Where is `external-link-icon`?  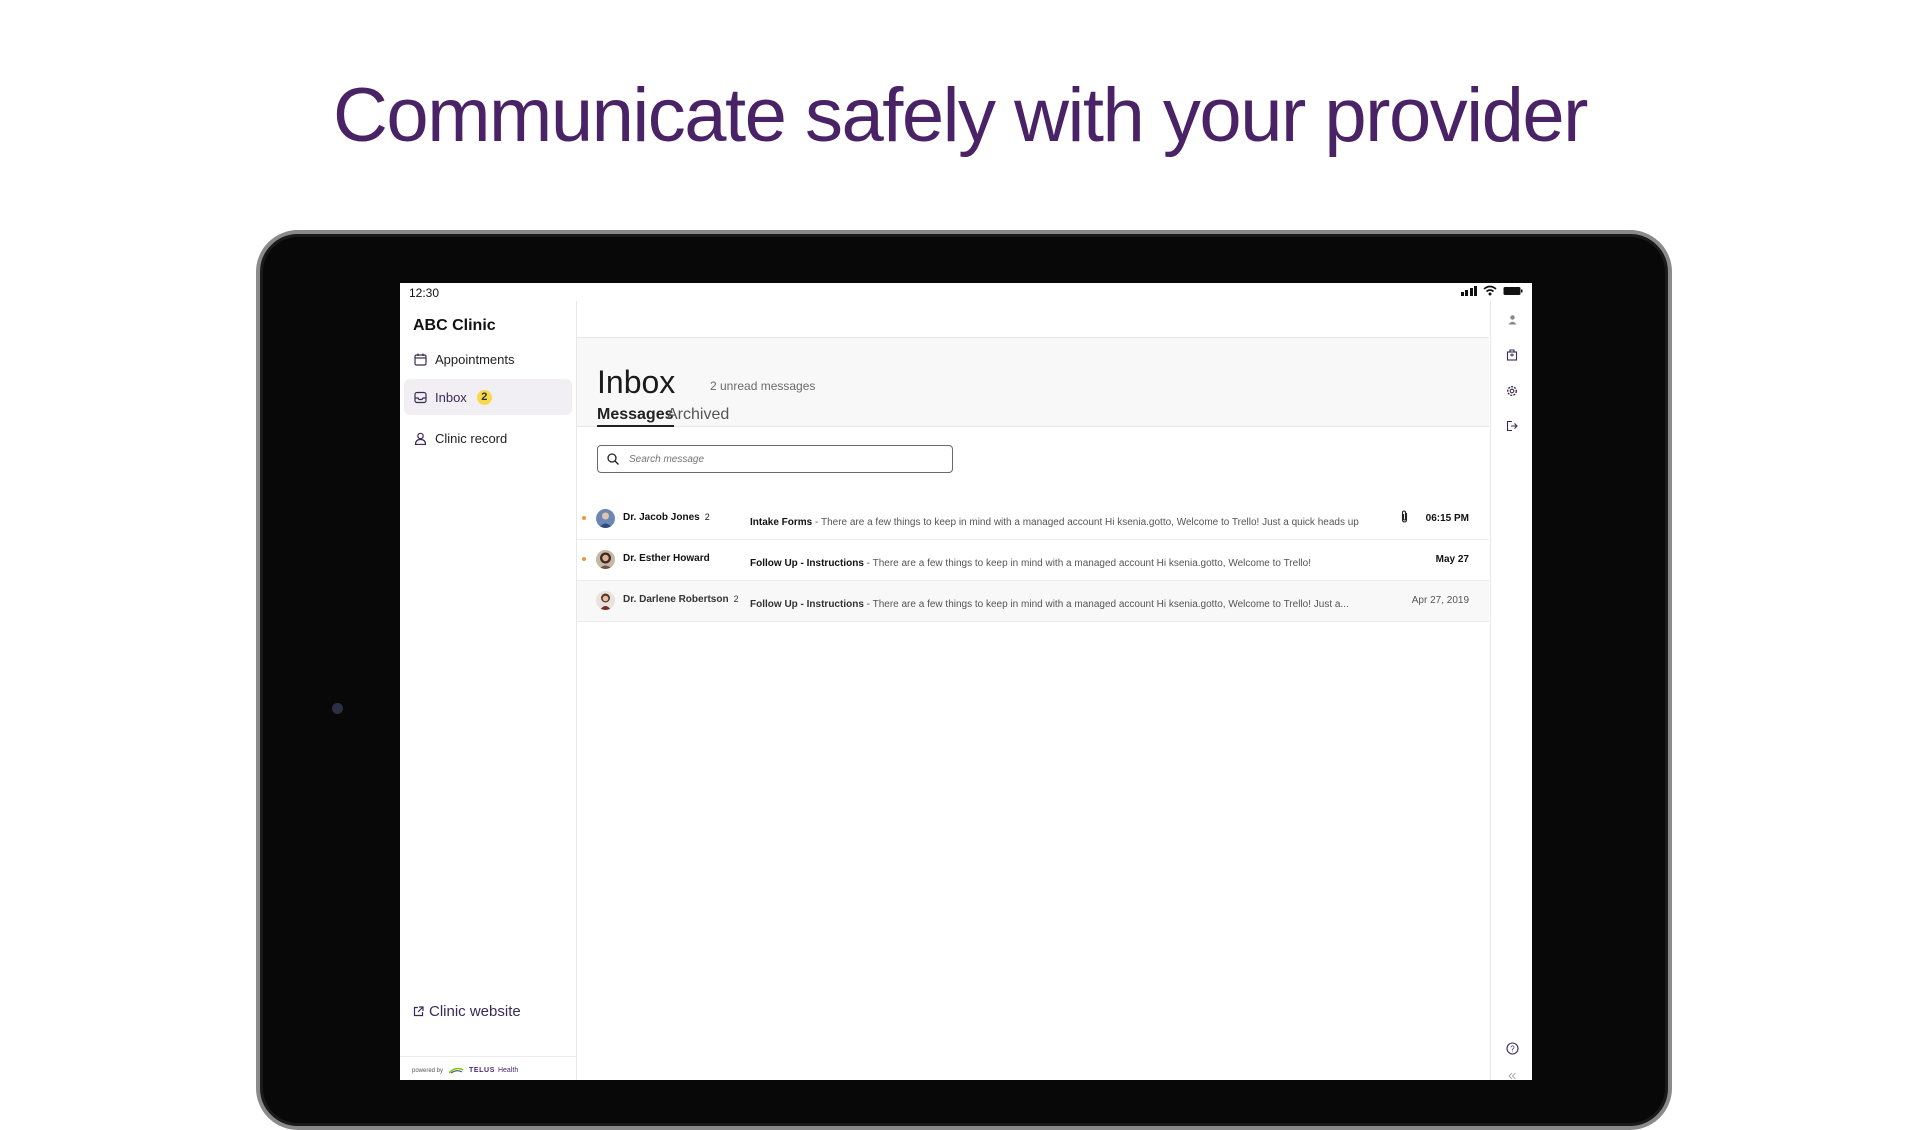
external-link-icon is located at coordinates (418, 1011).